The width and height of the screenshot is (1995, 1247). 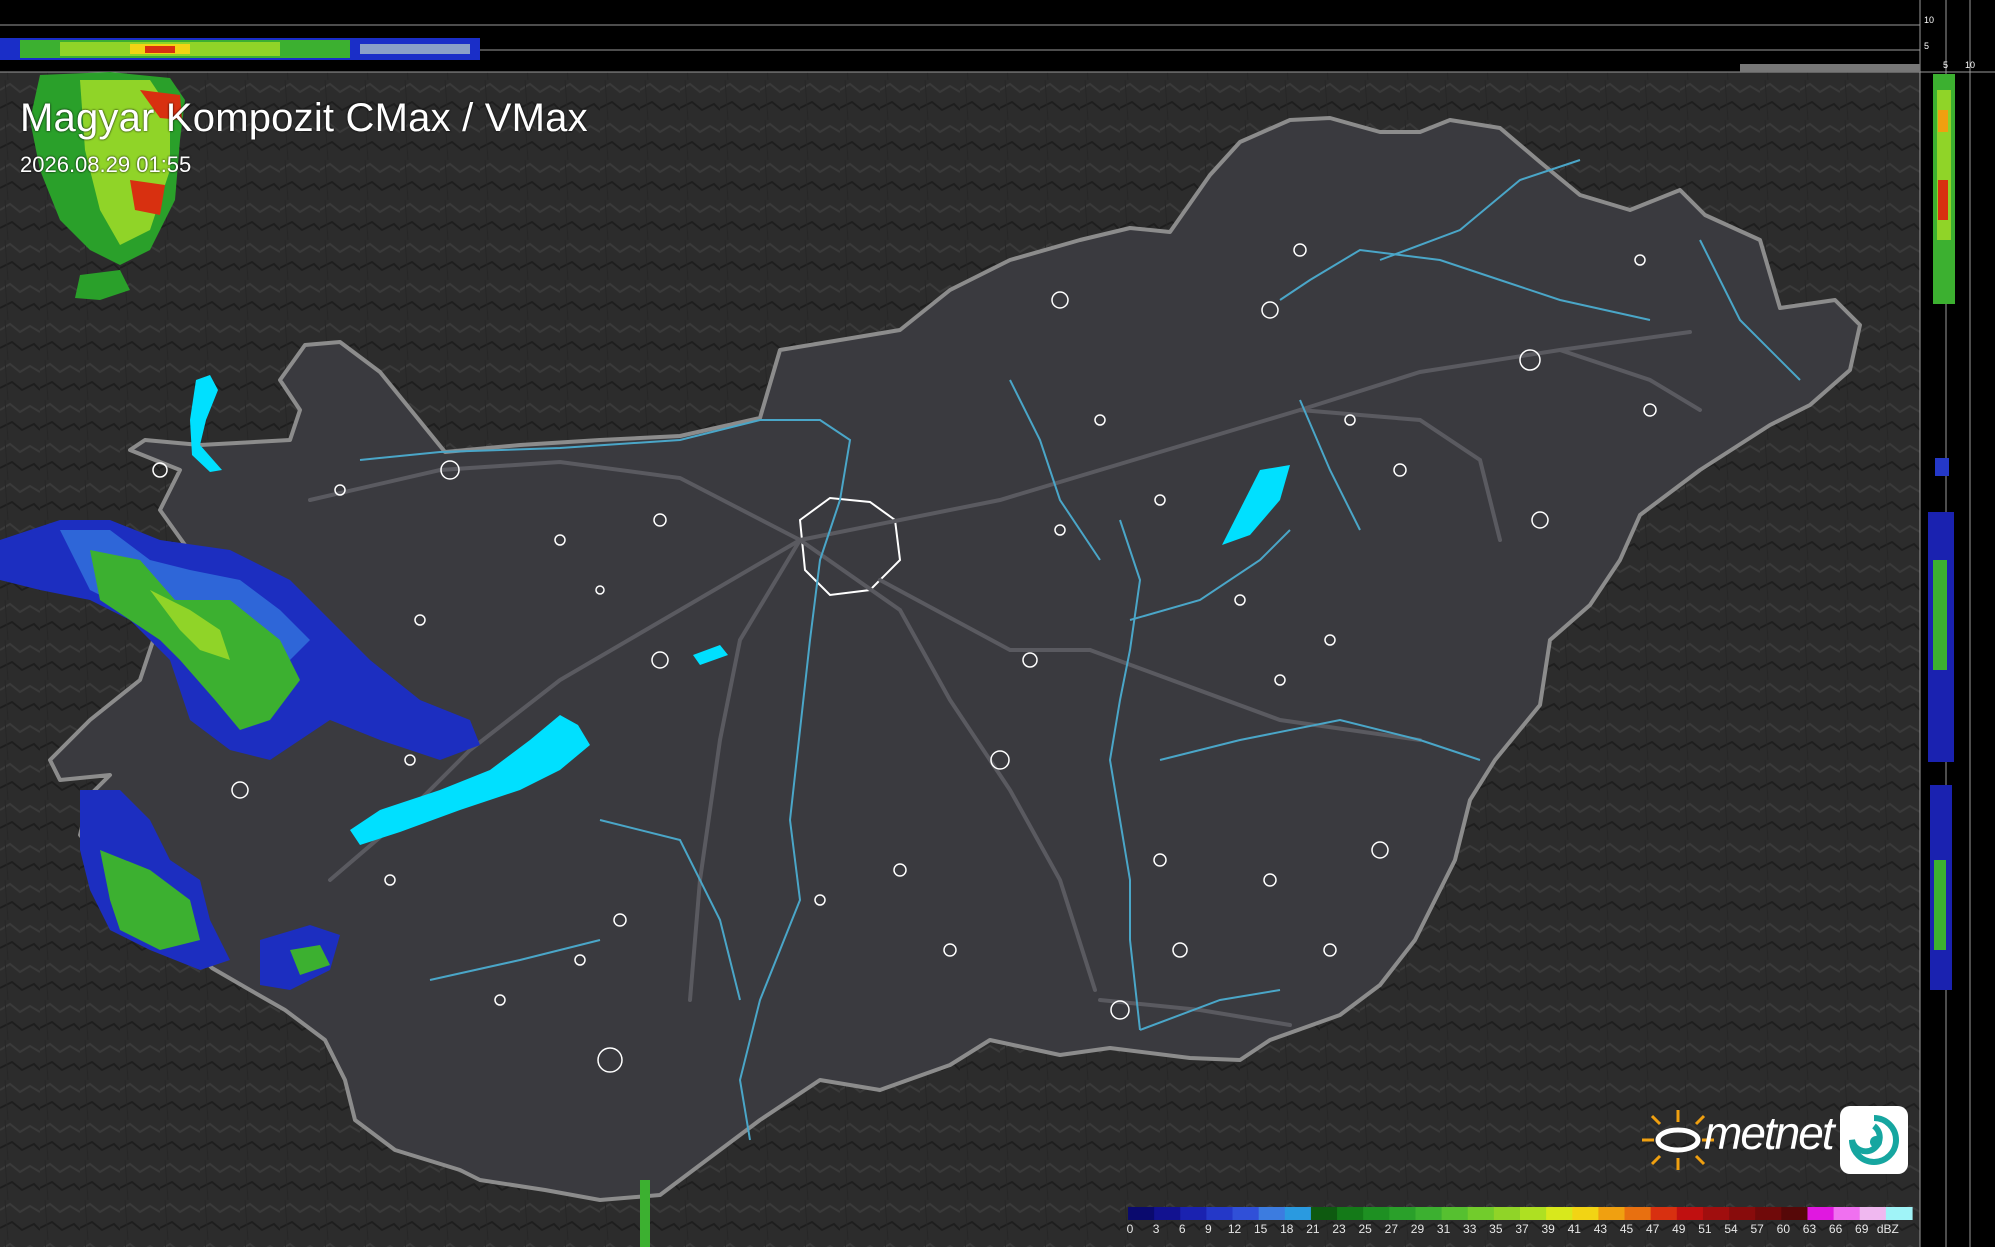 What do you see at coordinates (1548, 1229) in the screenshot?
I see `scale-label: 39` at bounding box center [1548, 1229].